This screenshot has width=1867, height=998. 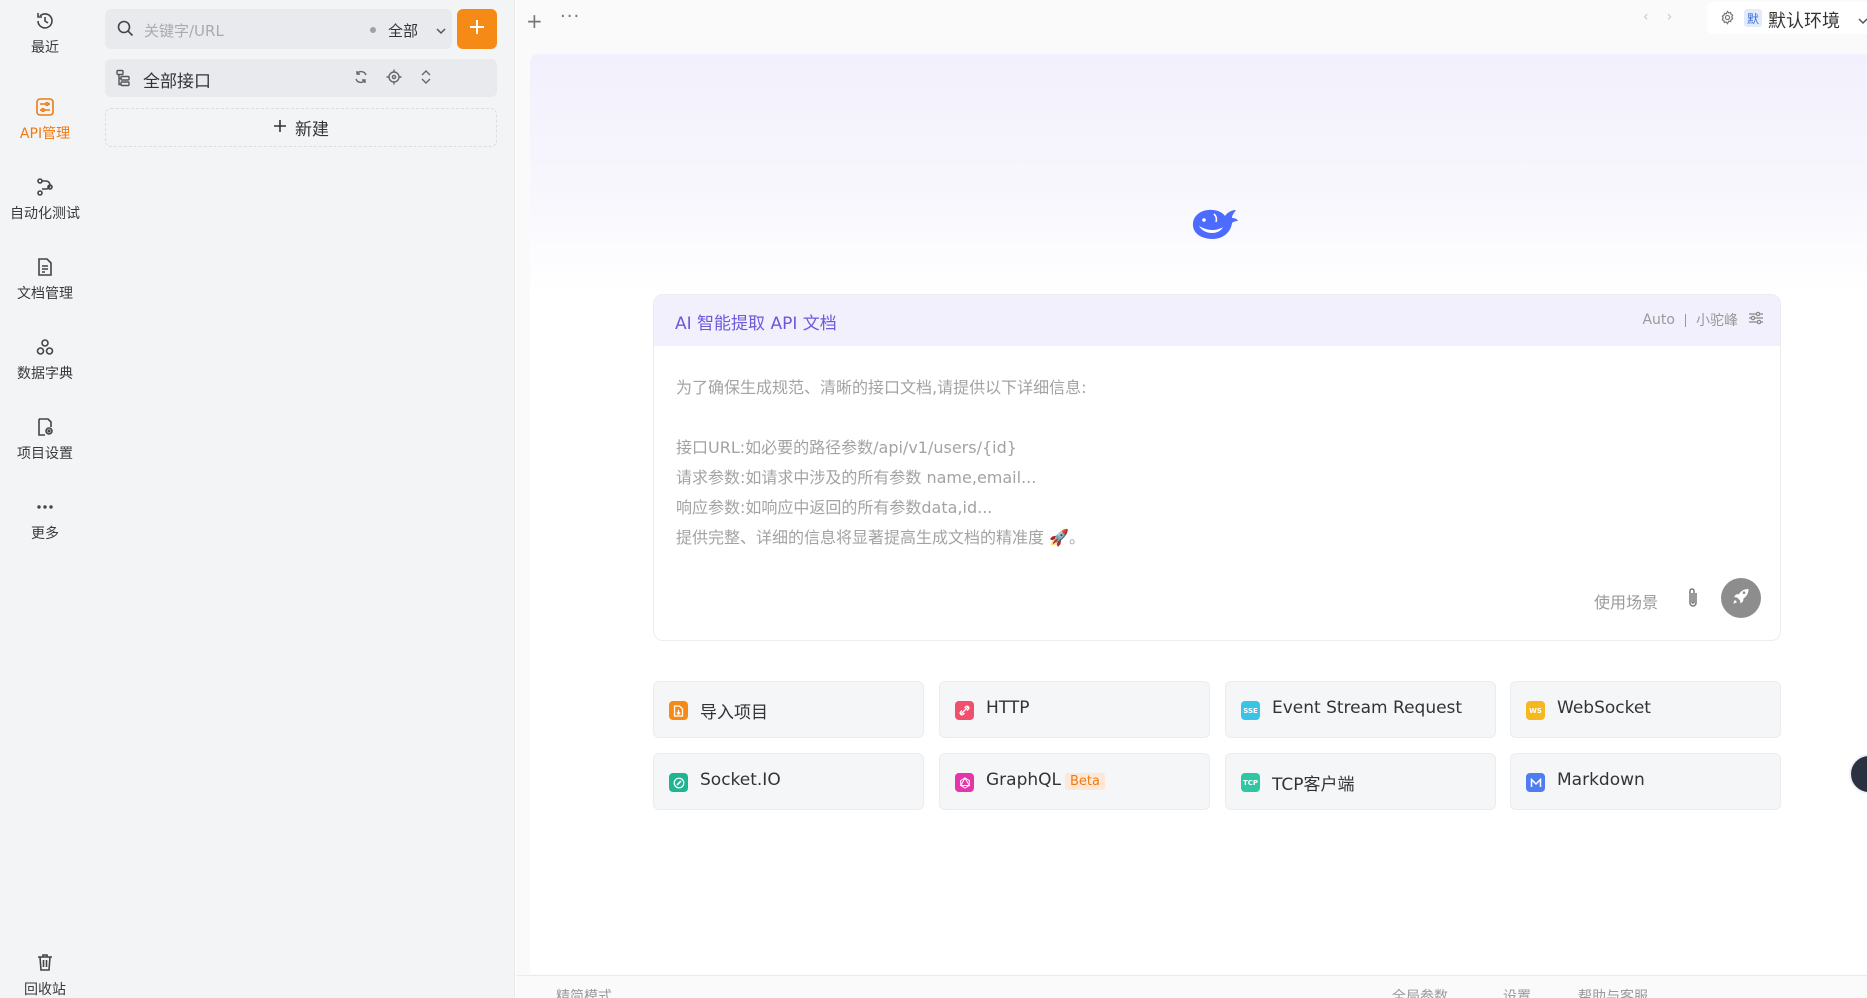 What do you see at coordinates (788, 709) in the screenshot?
I see `quick-action-import: 导入项目` at bounding box center [788, 709].